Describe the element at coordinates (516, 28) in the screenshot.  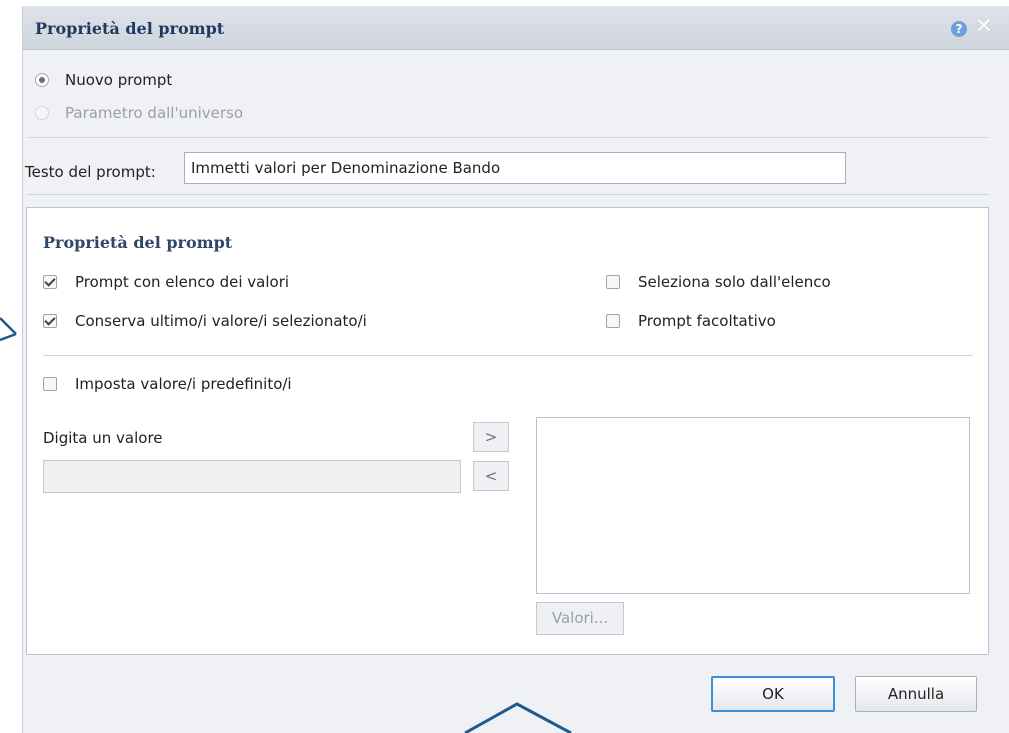
I see `dialog-titlebar: Proprietà del prompt ? ✕` at that location.